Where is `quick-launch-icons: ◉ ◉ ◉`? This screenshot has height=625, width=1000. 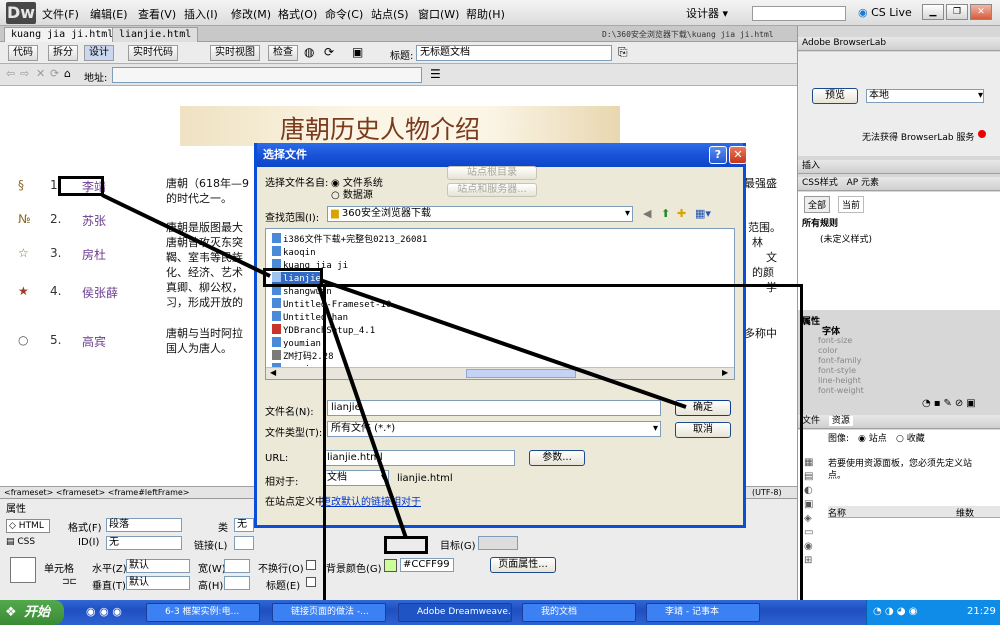 quick-launch-icons: ◉ ◉ ◉ is located at coordinates (104, 611).